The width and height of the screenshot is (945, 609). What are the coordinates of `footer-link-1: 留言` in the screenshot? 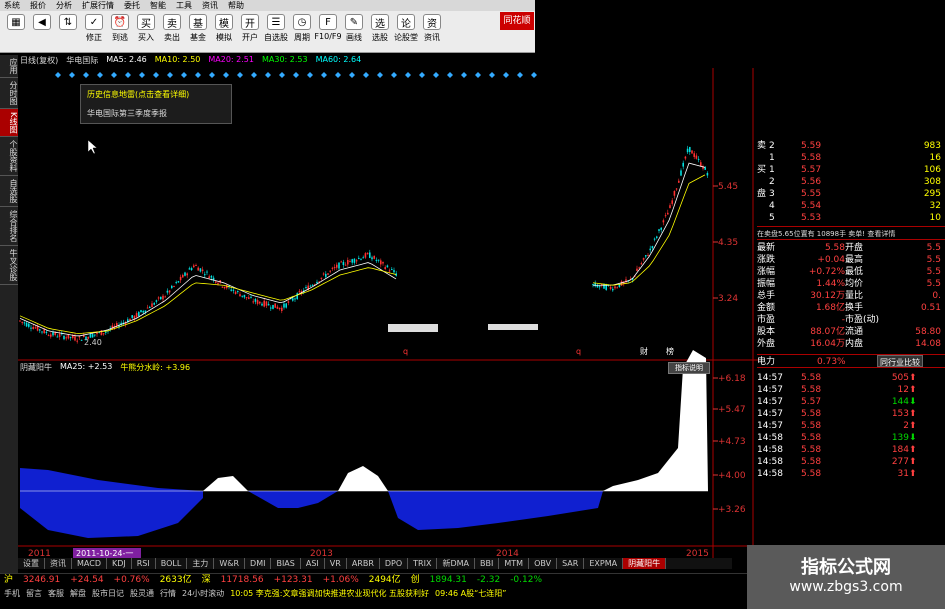 It's located at (34, 593).